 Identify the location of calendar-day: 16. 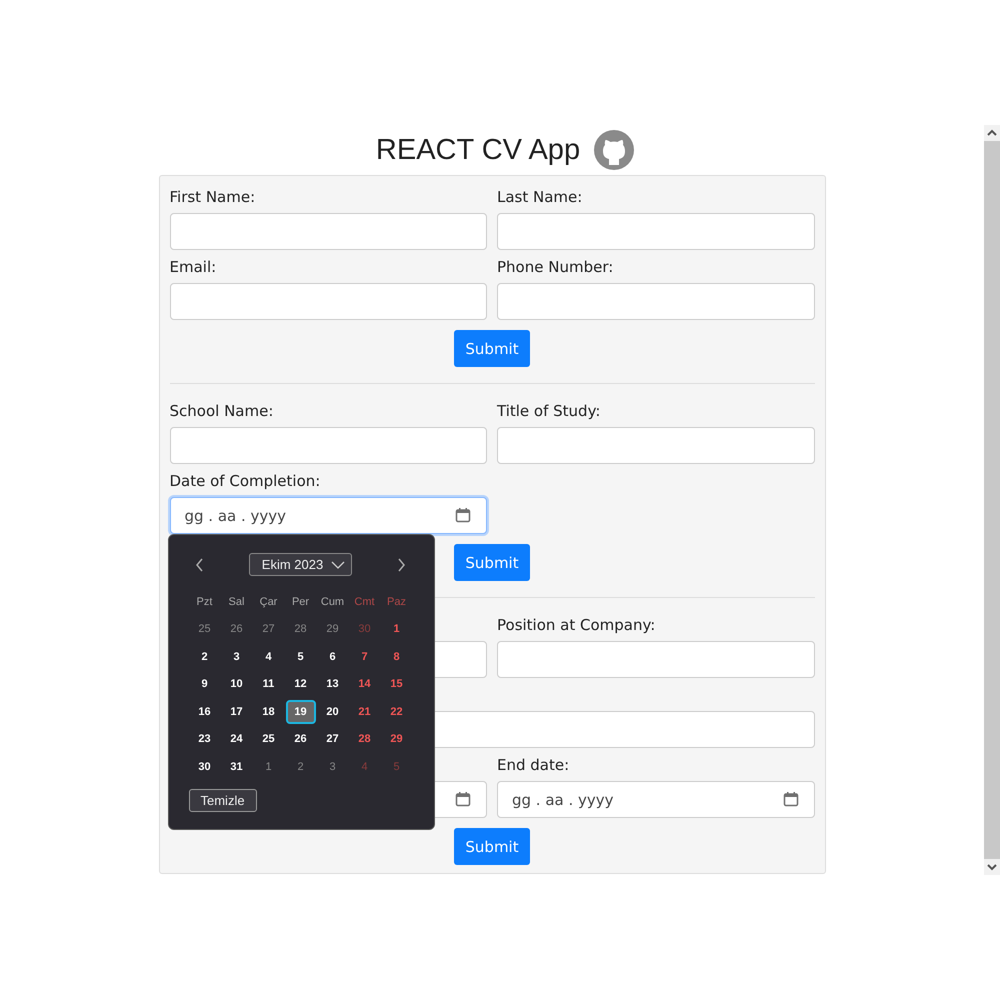
(205, 712).